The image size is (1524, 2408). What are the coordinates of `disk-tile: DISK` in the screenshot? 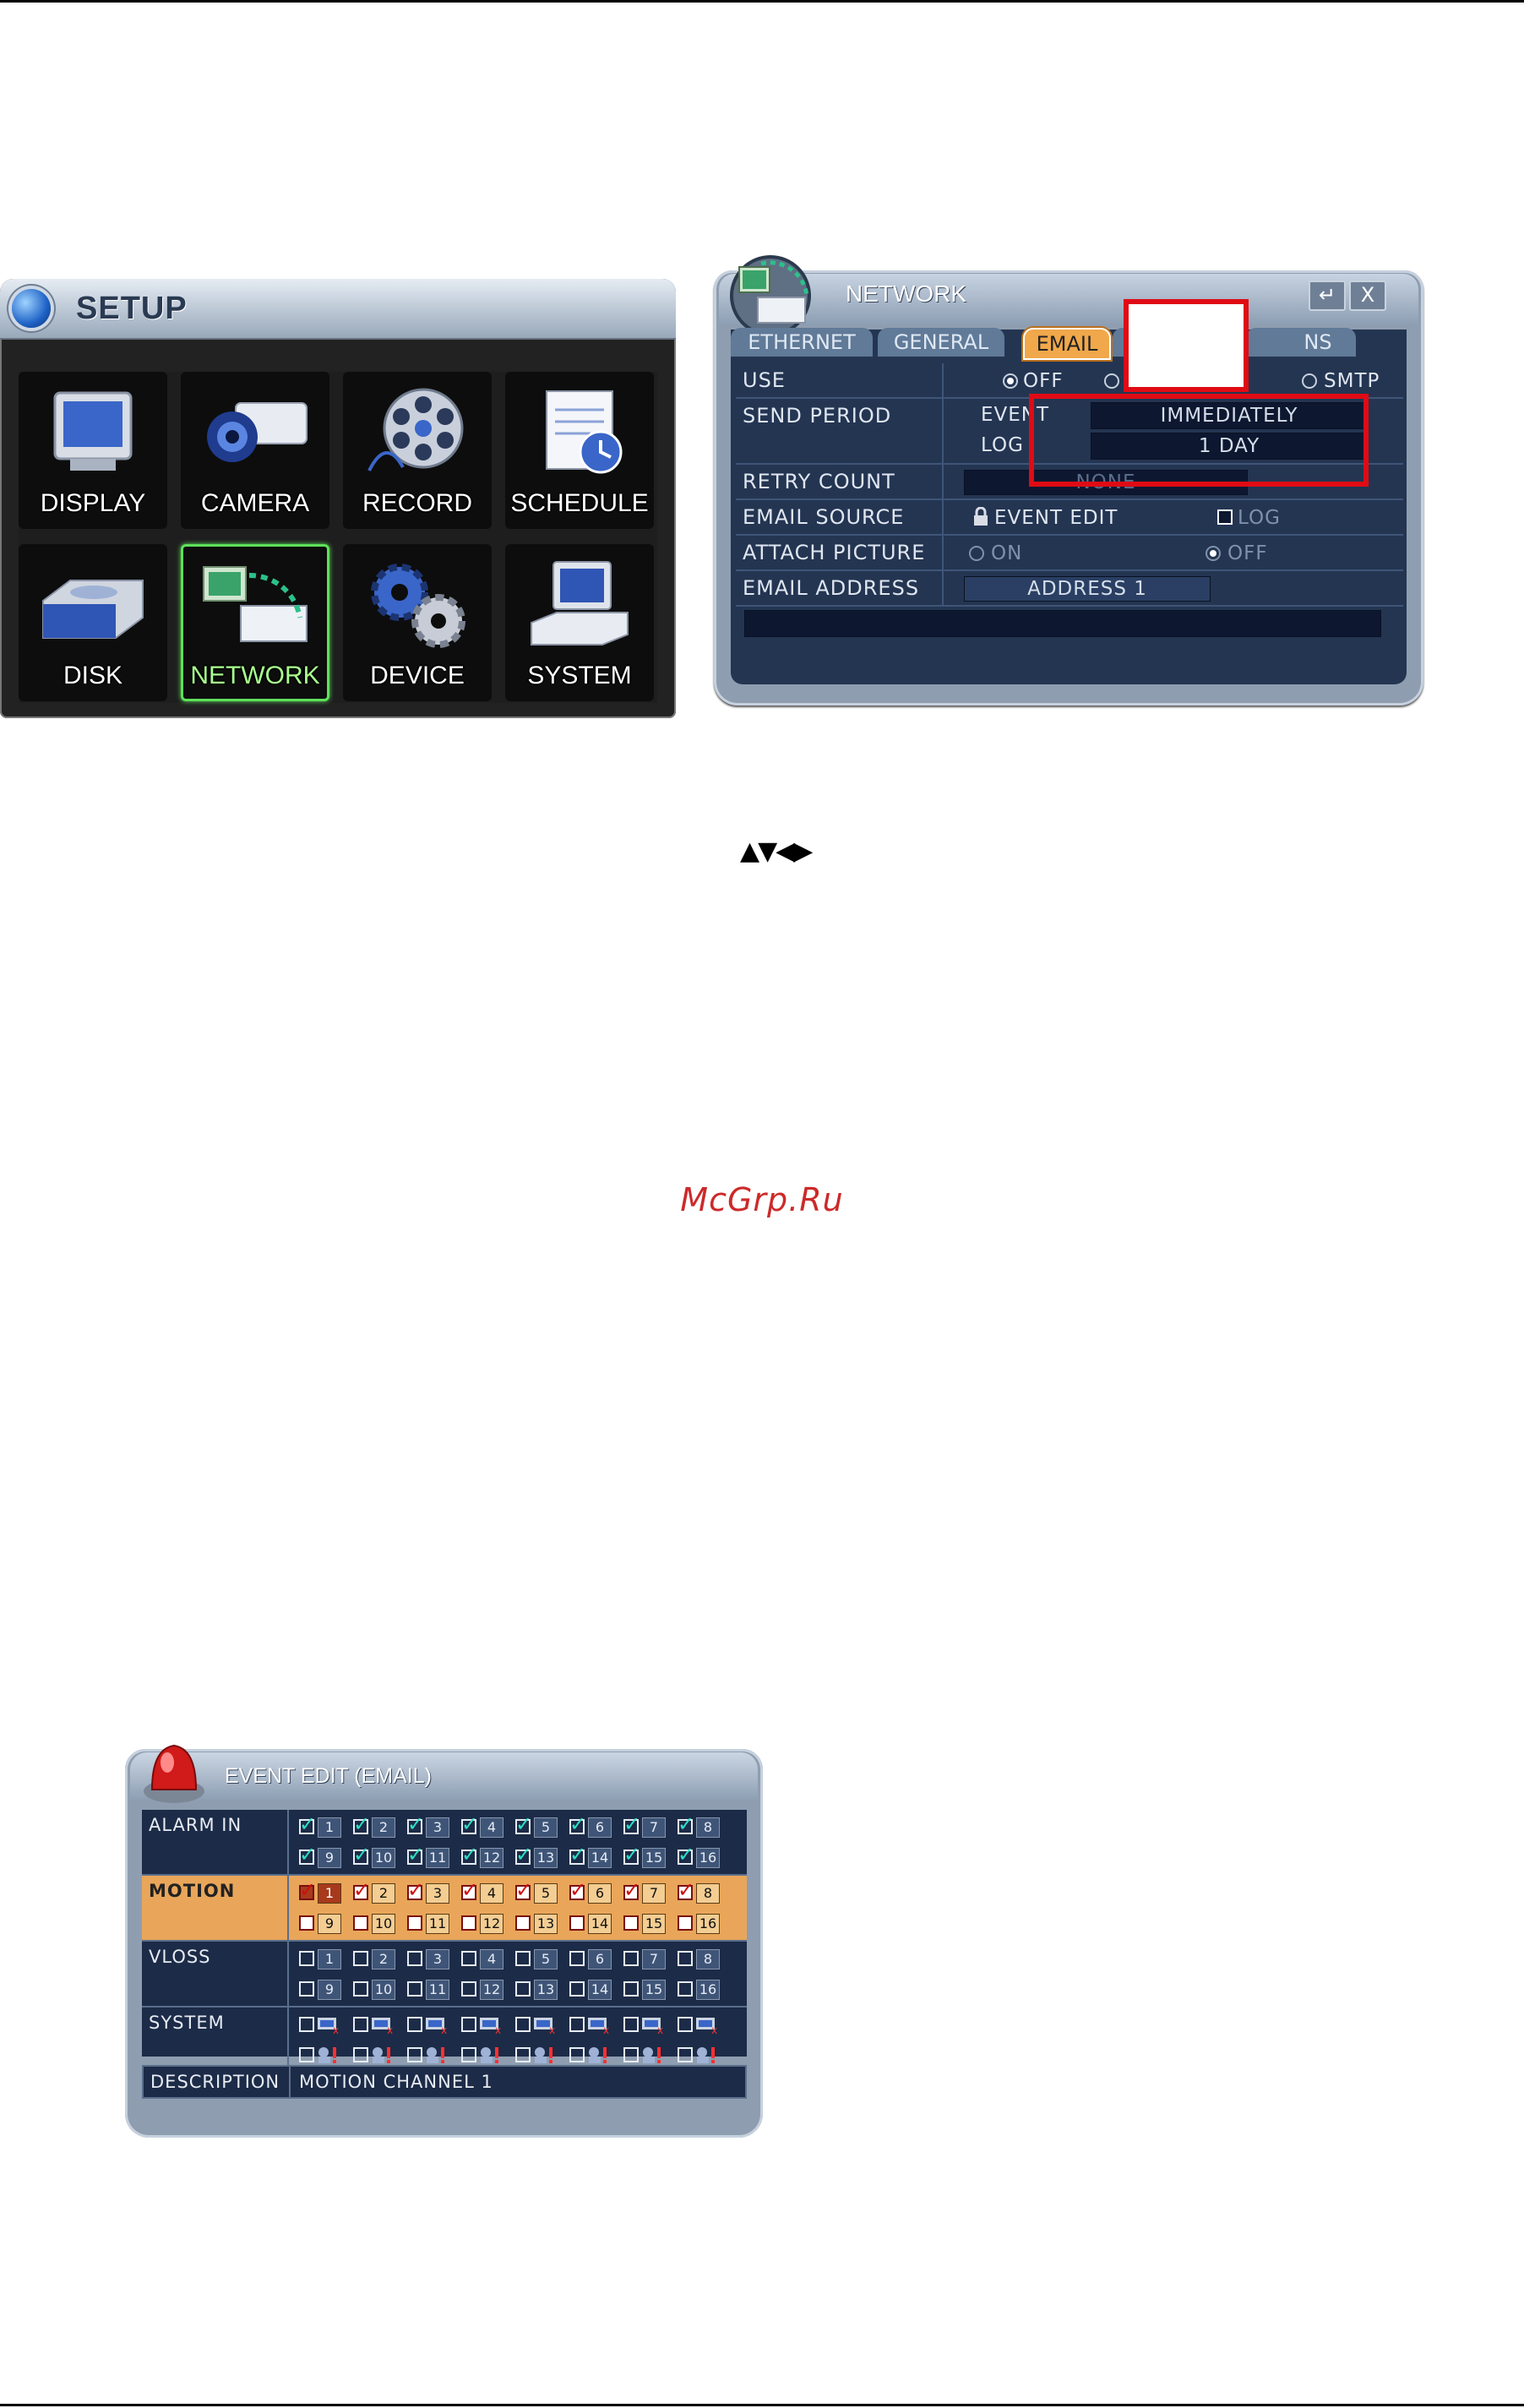 It's located at (93, 622).